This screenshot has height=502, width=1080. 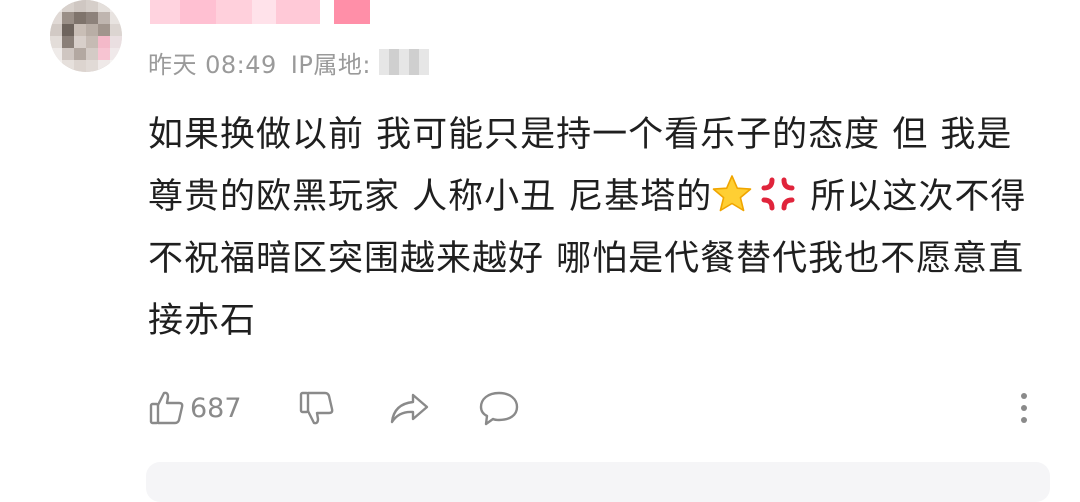 I want to click on replies-preview-box, so click(x=598, y=482).